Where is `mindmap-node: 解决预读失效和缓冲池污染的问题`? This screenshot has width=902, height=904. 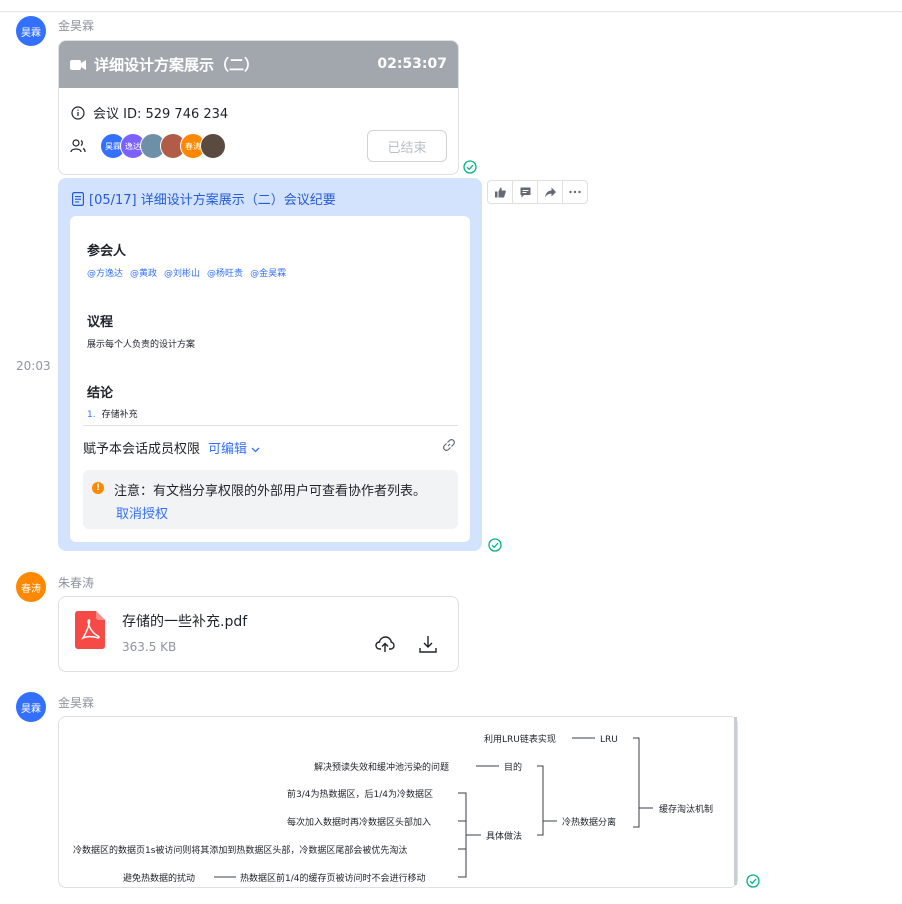
mindmap-node: 解决预读失效和缓冲池污染的问题 is located at coordinates (381, 767).